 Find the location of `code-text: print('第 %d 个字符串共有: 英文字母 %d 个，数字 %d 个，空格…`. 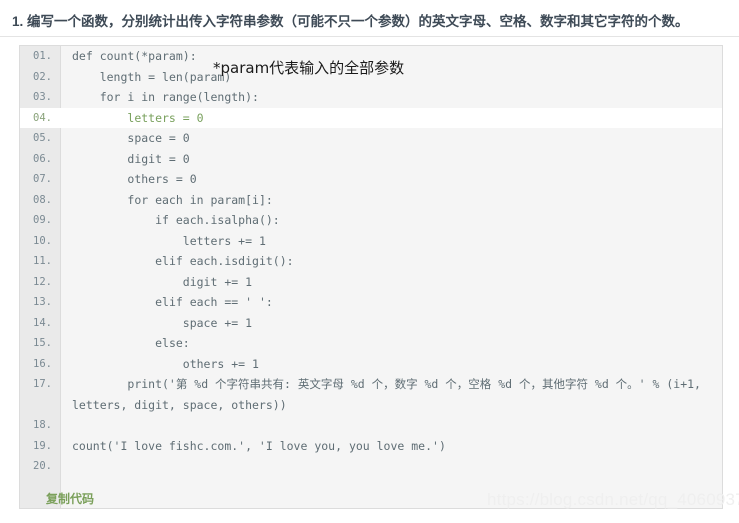

code-text: print('第 %d 个字符串共有: 英文字母 %d 个，数字 %d 个，空格… is located at coordinates (390, 394).